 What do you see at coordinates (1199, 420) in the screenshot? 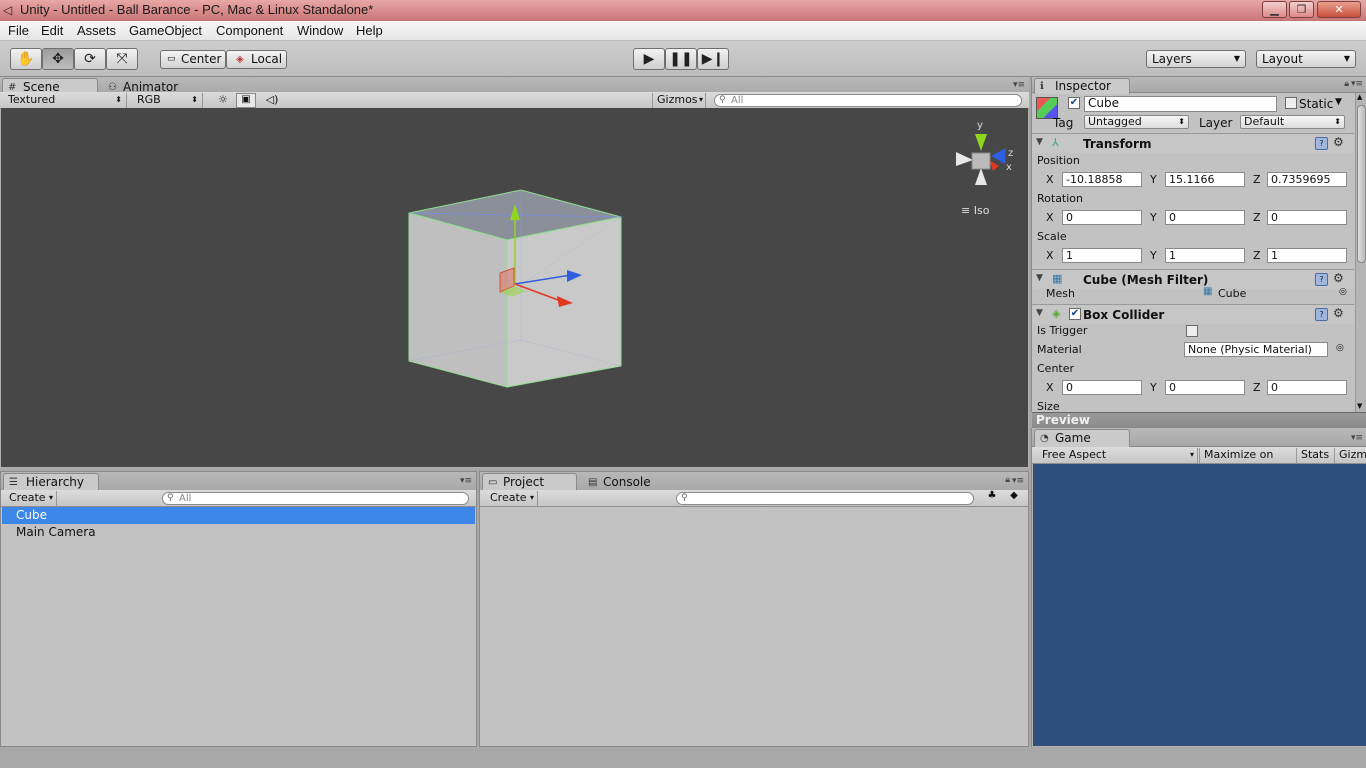
I see `preview-header: Preview` at bounding box center [1199, 420].